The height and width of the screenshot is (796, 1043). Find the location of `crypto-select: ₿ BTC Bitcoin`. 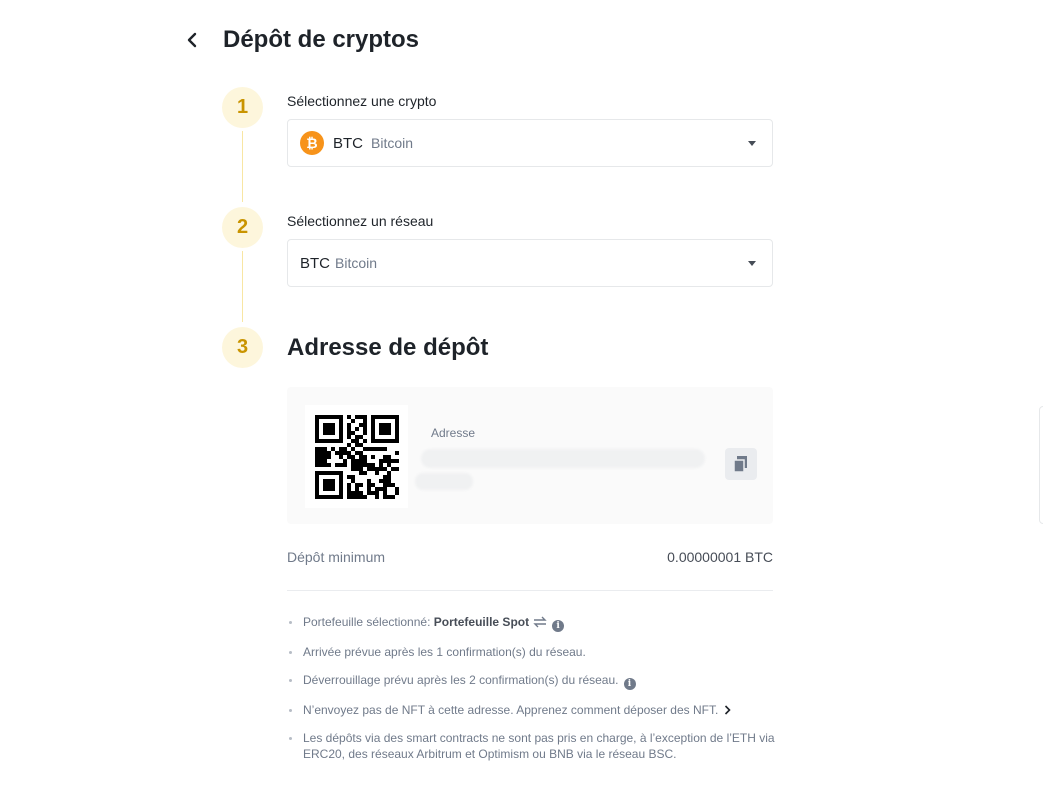

crypto-select: ₿ BTC Bitcoin is located at coordinates (530, 143).